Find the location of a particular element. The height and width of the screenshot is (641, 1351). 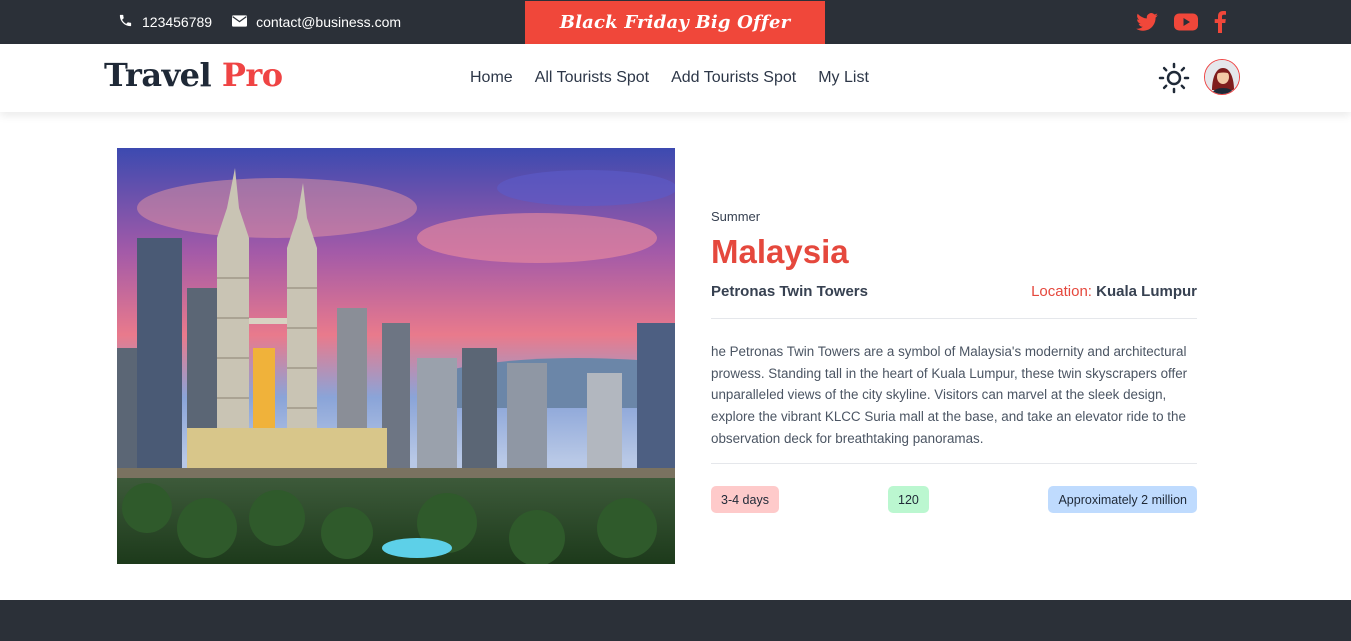

phone-contact: 123456789 is located at coordinates (165, 22).